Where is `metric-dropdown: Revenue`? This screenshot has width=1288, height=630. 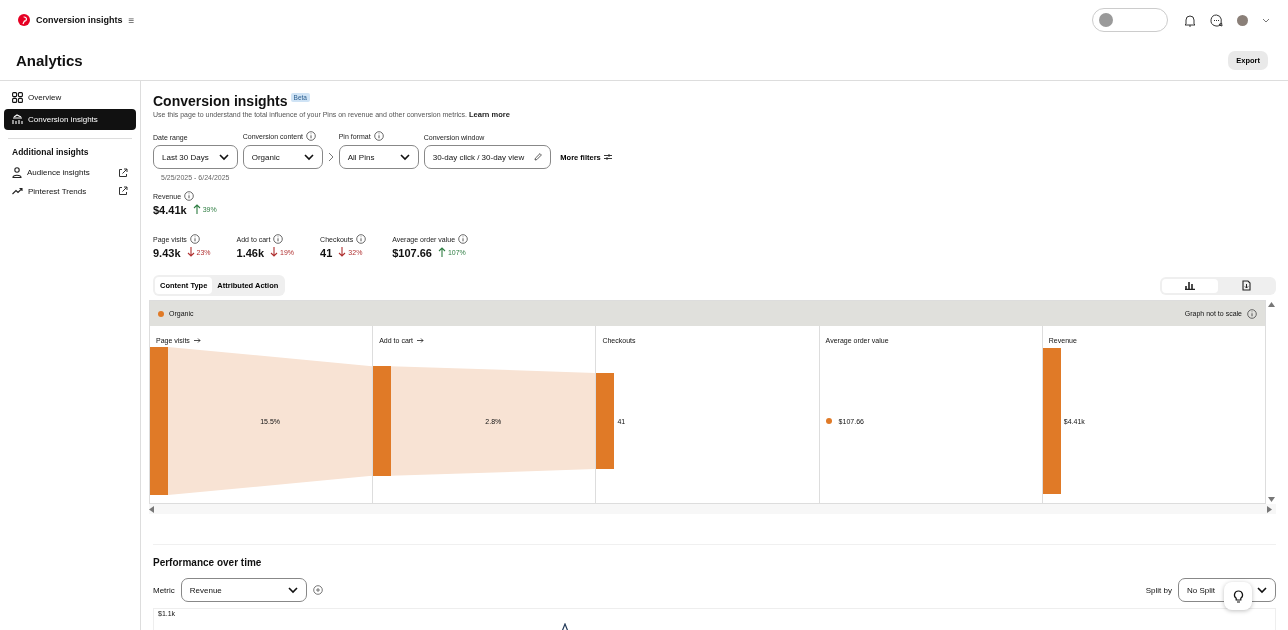
metric-dropdown: Revenue is located at coordinates (243, 590).